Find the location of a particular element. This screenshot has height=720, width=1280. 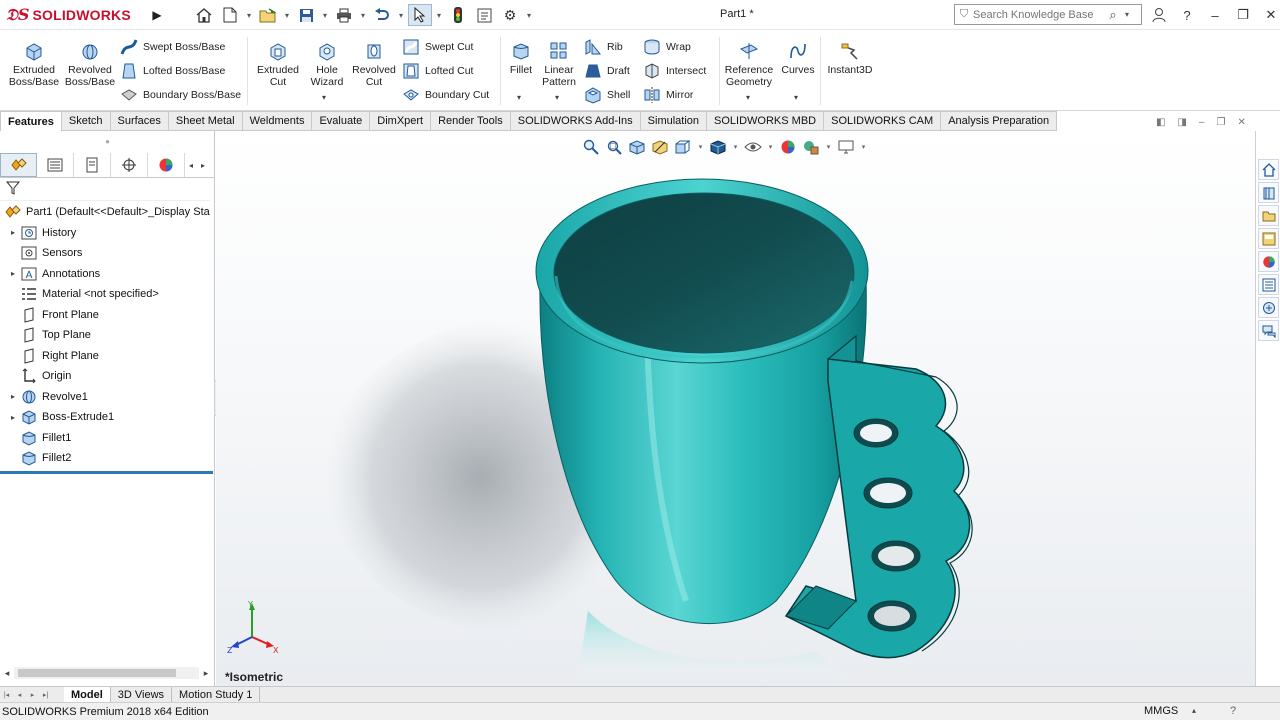

tab-features: Features is located at coordinates (31, 121).